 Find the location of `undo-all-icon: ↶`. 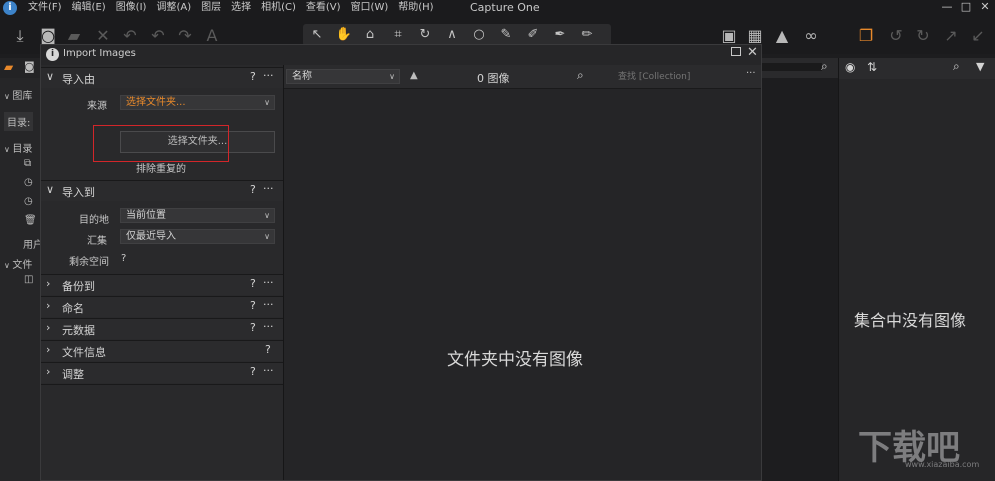

undo-all-icon: ↶ is located at coordinates (158, 36).